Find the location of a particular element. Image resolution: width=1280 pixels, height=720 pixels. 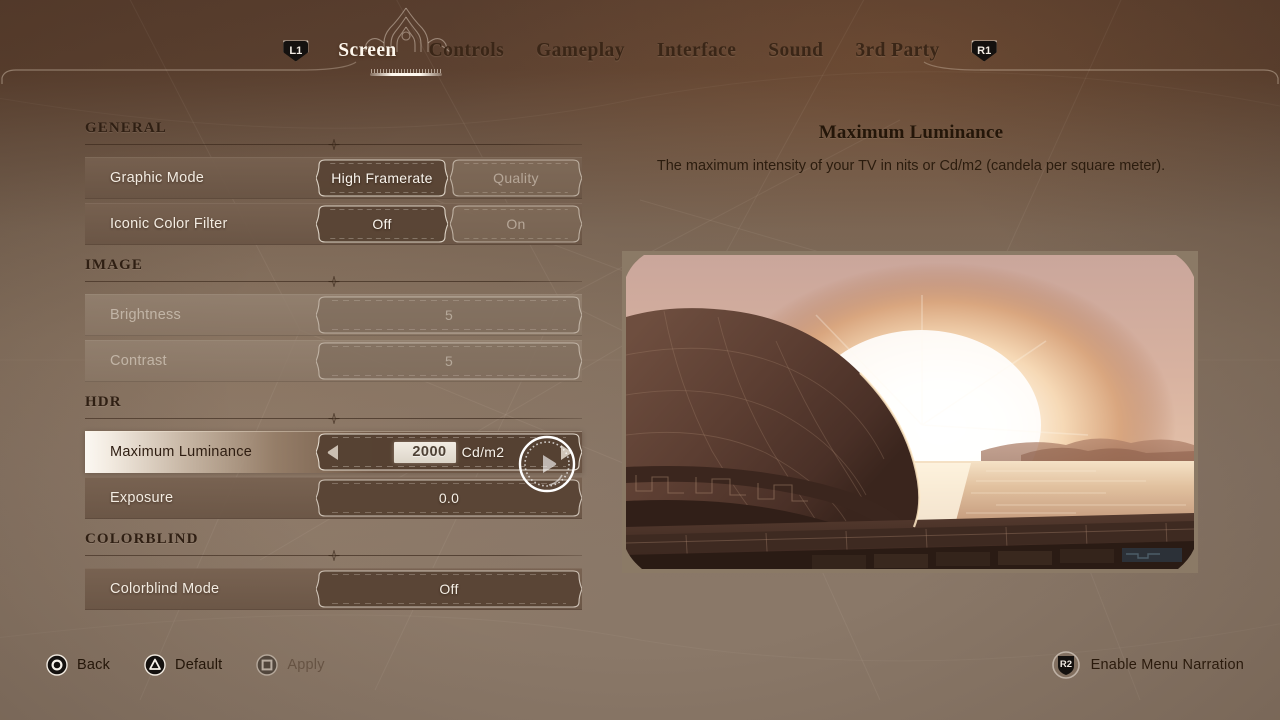

setting-control: 2000 Cd/m2 is located at coordinates (449, 452).